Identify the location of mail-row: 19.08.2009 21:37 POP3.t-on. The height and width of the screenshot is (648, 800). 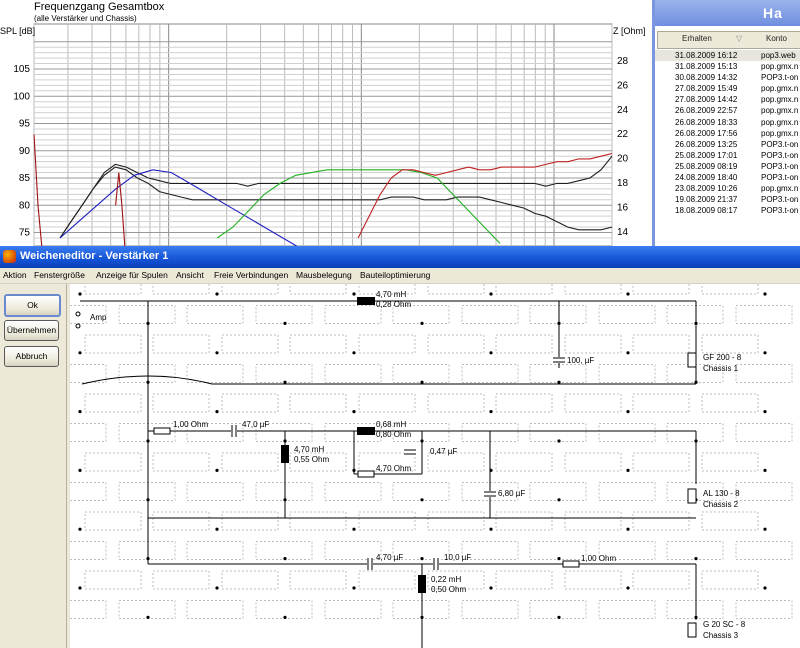
(727, 199).